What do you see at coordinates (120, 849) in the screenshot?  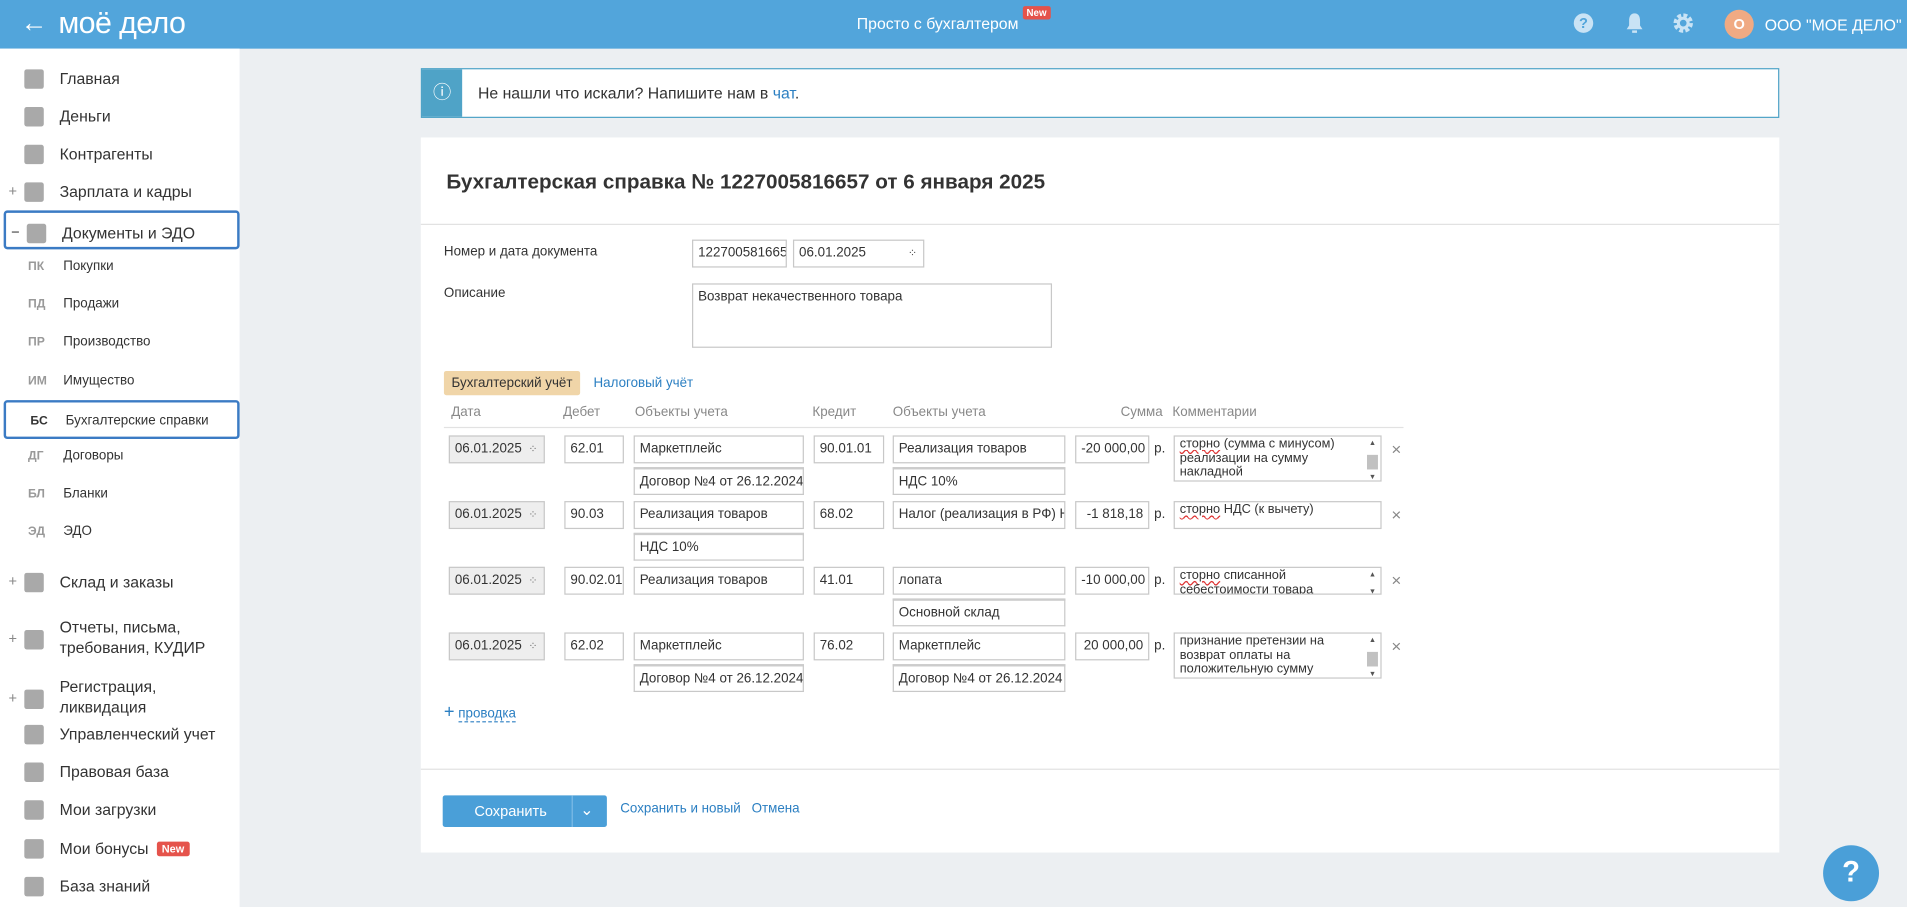 I see `sidebar-item-11: Мои бонусы New` at bounding box center [120, 849].